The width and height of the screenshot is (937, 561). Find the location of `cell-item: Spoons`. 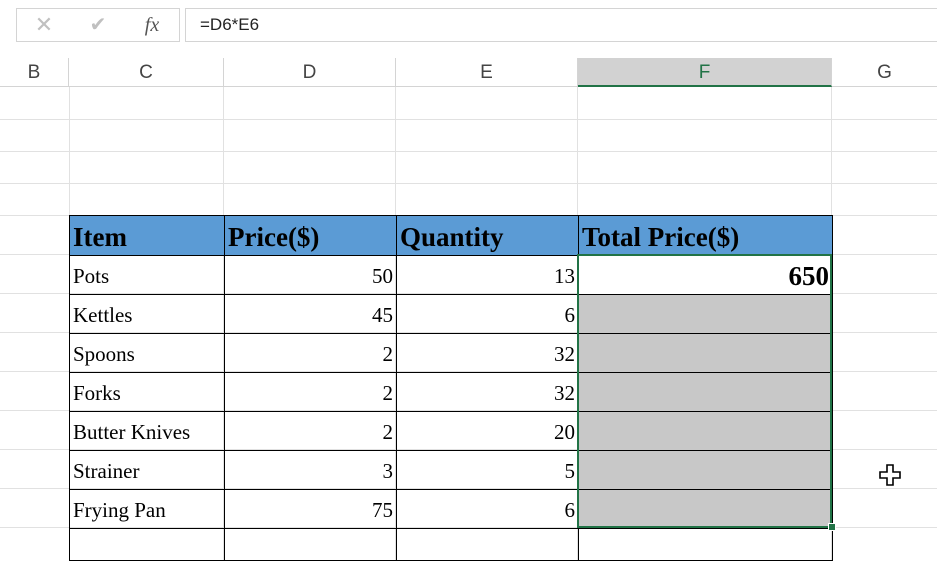

cell-item: Spoons is located at coordinates (147, 353).